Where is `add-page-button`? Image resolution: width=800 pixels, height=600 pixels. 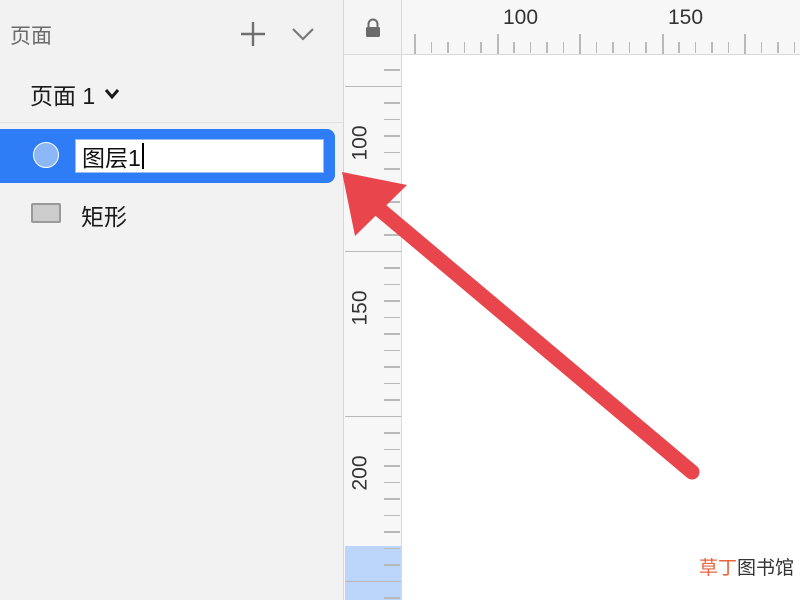 add-page-button is located at coordinates (253, 34).